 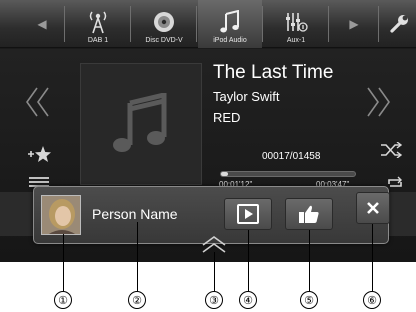 I want to click on source-disc: Disc DVD-V, so click(x=164, y=24).